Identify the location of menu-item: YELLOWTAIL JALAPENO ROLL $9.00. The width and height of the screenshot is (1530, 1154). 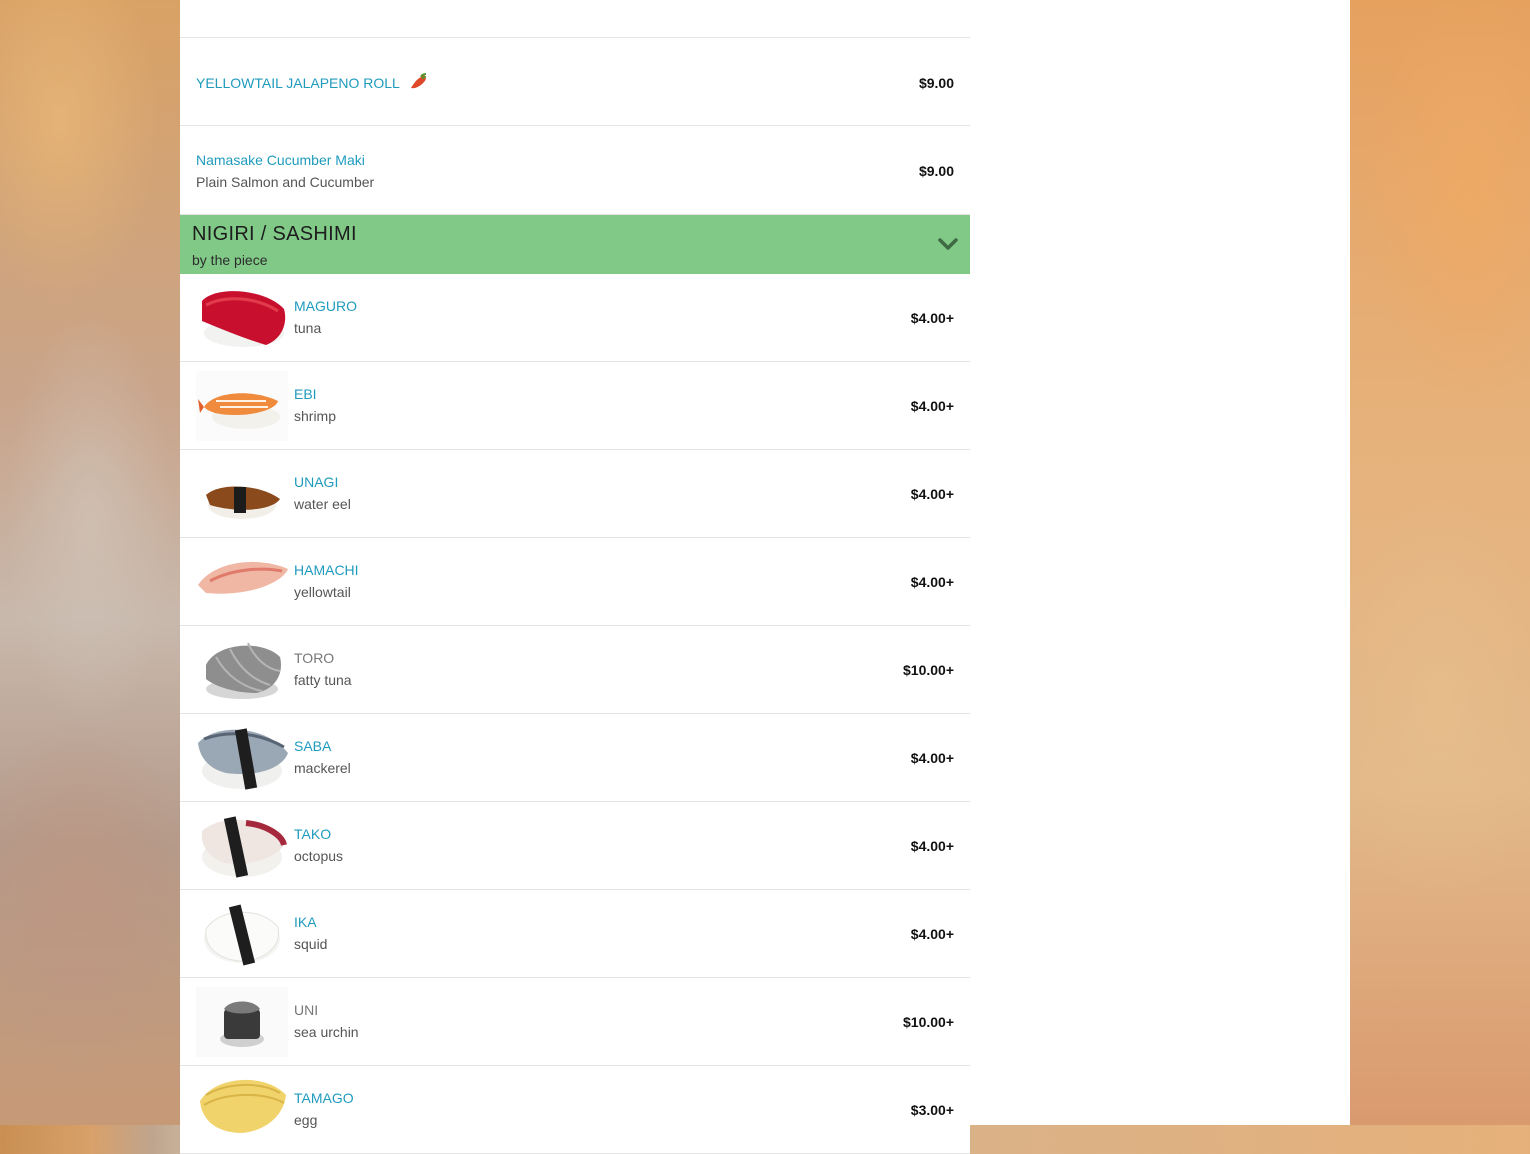
(575, 82).